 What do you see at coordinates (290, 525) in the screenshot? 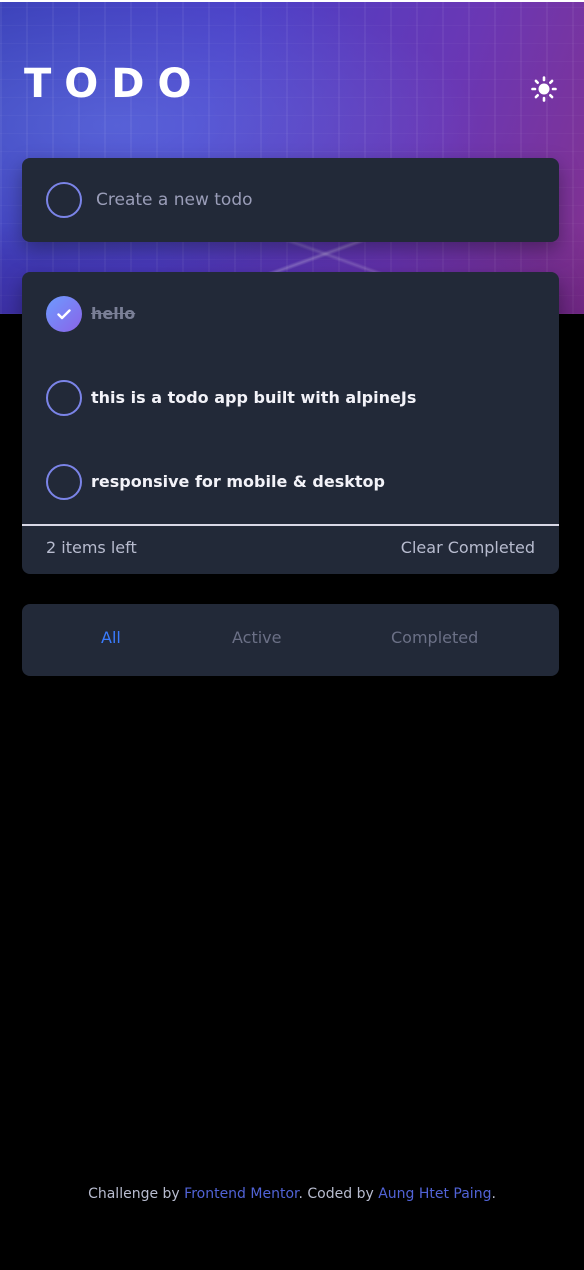
I see `list-divider` at bounding box center [290, 525].